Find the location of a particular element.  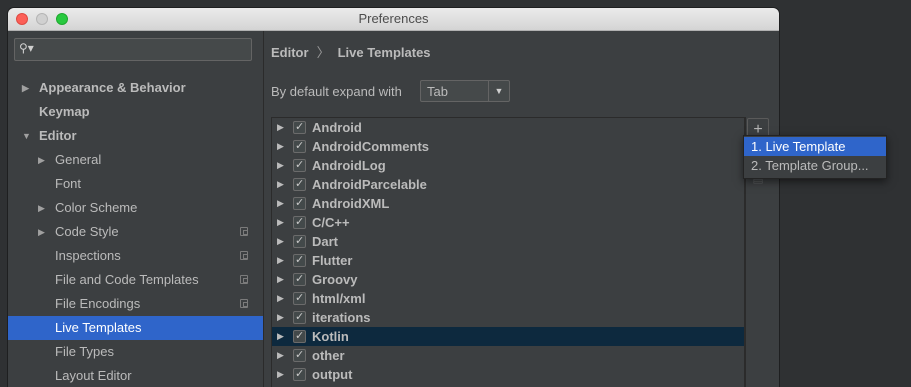

sidebar-item-file-encodings: File Encodings is located at coordinates (135, 304).